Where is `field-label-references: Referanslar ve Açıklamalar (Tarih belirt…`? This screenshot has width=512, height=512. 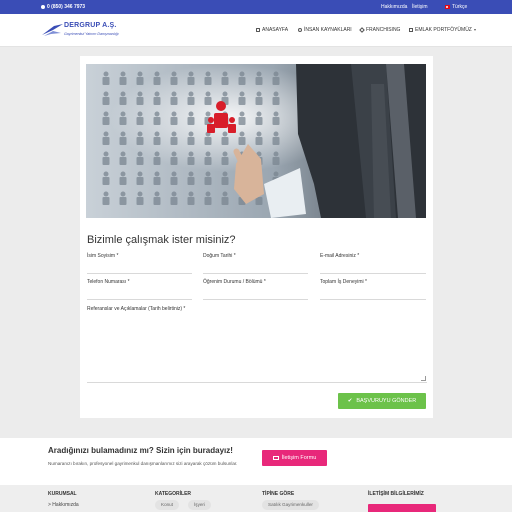
field-label-references: Referanslar ve Açıklamalar (Tarih belirt… is located at coordinates (136, 309).